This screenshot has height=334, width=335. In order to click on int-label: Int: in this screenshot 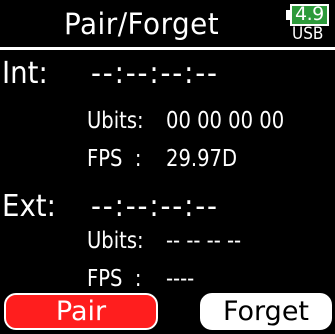, I will do `click(25, 73)`.